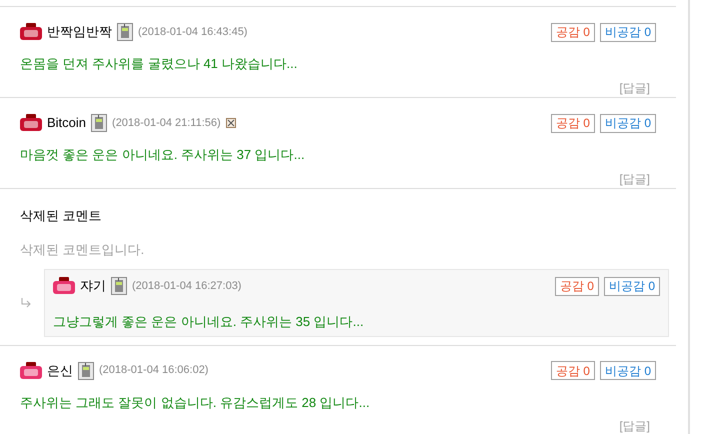 This screenshot has height=434, width=704. What do you see at coordinates (26, 303) in the screenshot?
I see `reply-arrow-icon` at bounding box center [26, 303].